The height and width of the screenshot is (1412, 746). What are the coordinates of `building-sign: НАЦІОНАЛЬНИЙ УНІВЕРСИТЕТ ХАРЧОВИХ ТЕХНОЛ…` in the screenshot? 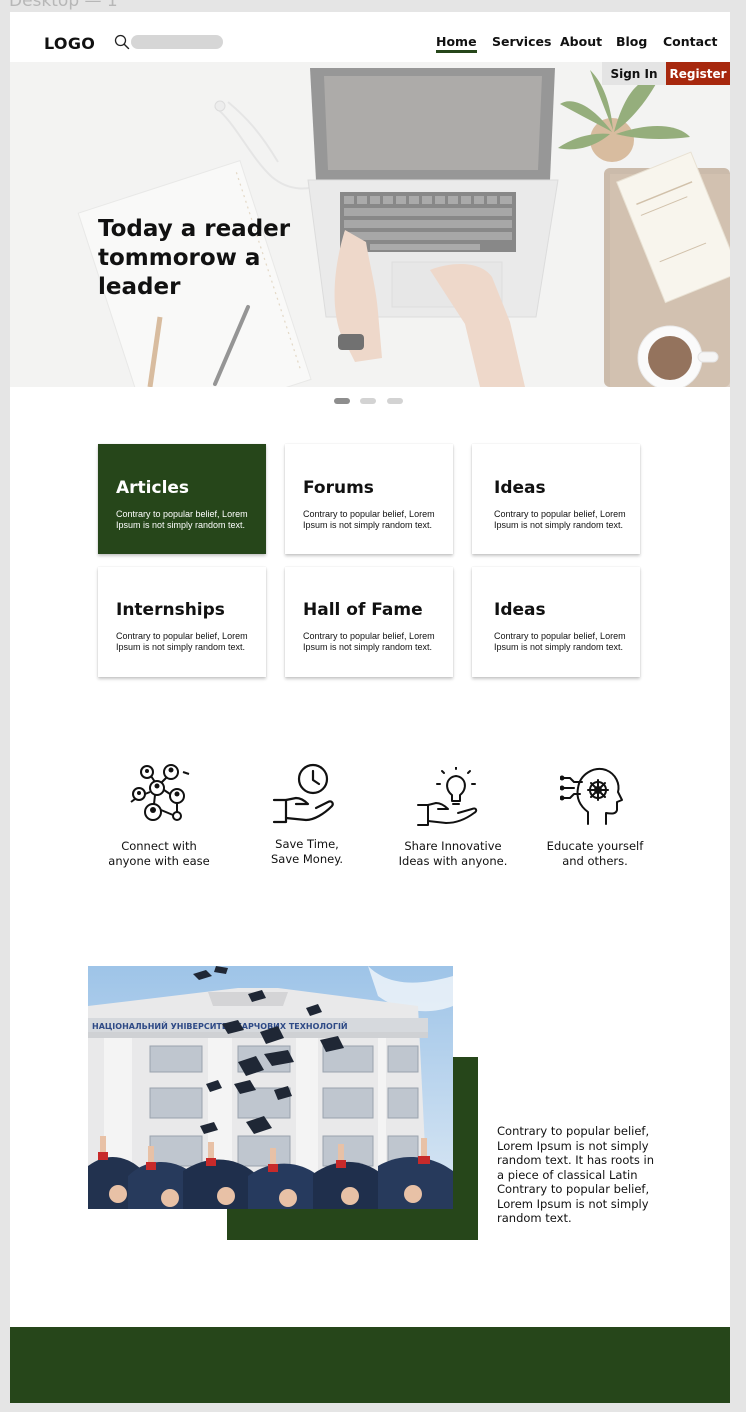 It's located at (220, 1025).